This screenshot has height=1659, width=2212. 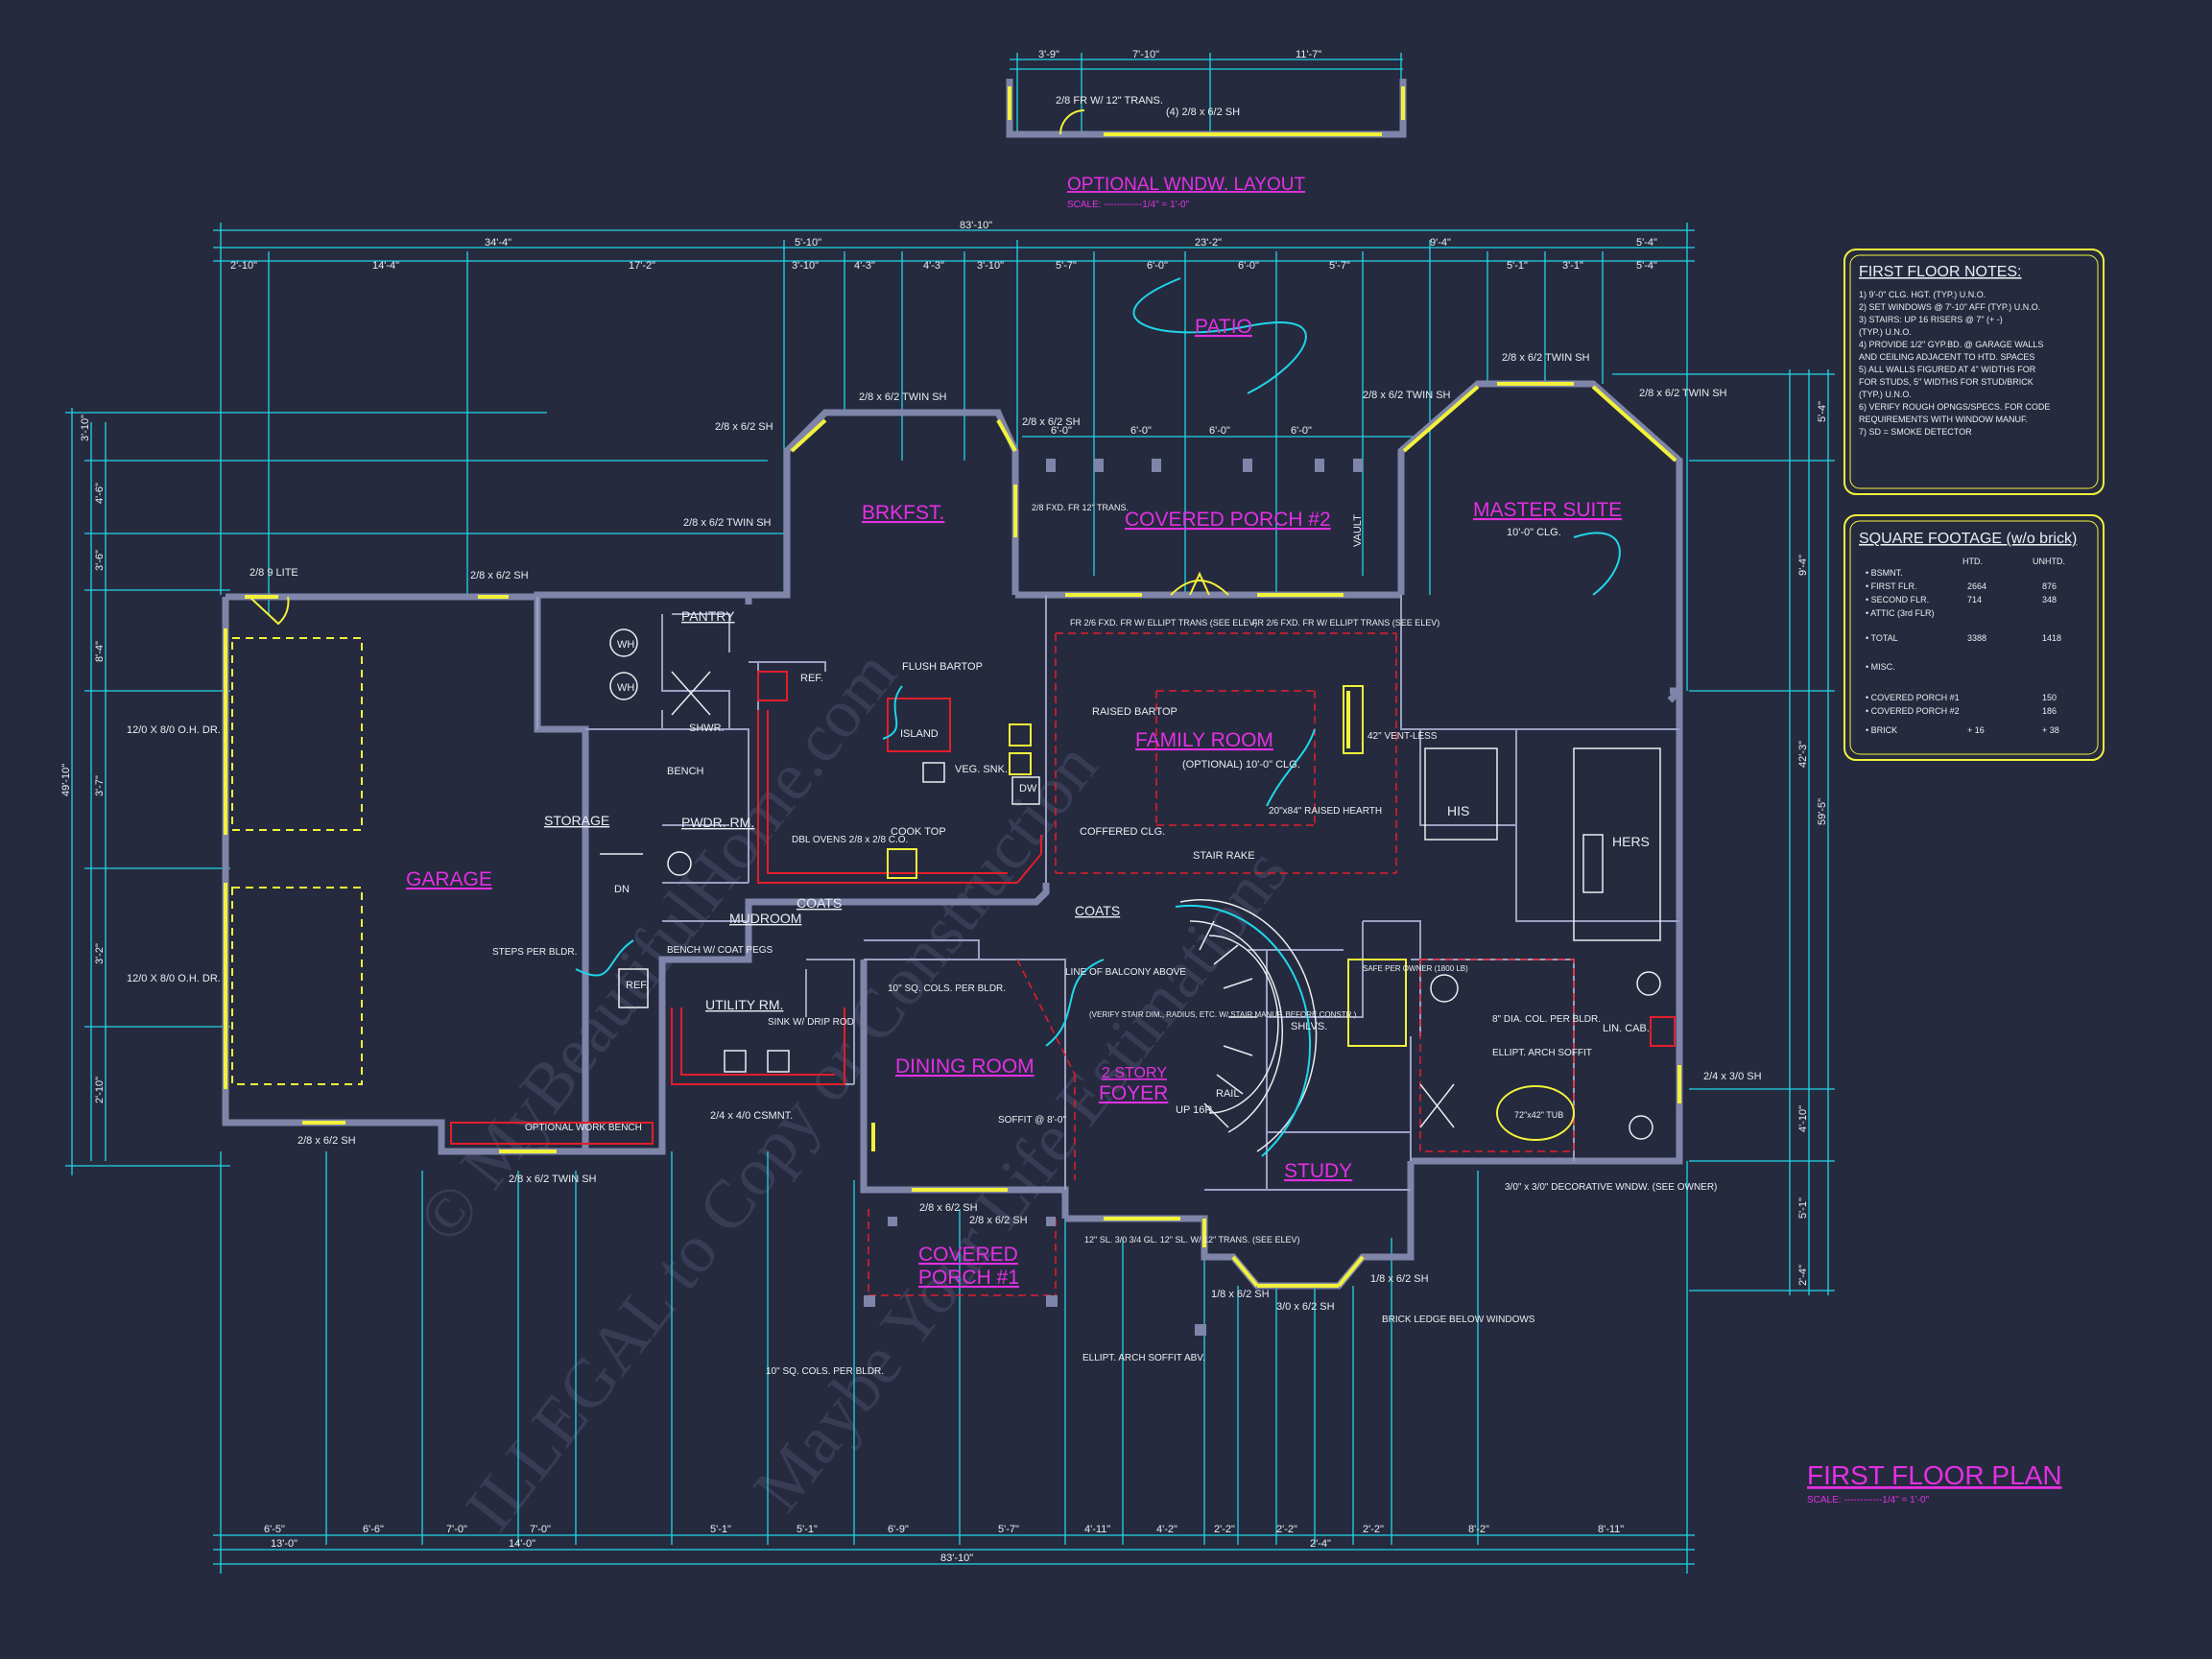 What do you see at coordinates (1478, 1529) in the screenshot?
I see `dim-bottom-15: 8'-2"` at bounding box center [1478, 1529].